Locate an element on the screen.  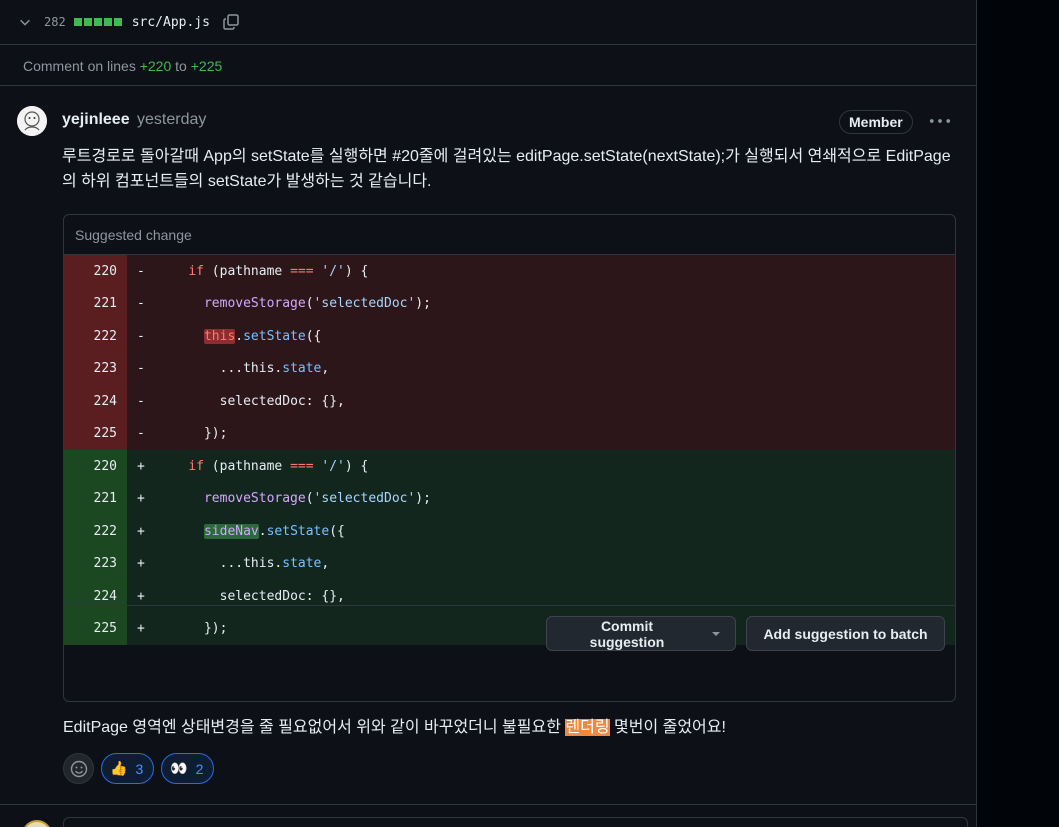
commit-suggestion-button: Commit suggestion is located at coordinates (641, 633).